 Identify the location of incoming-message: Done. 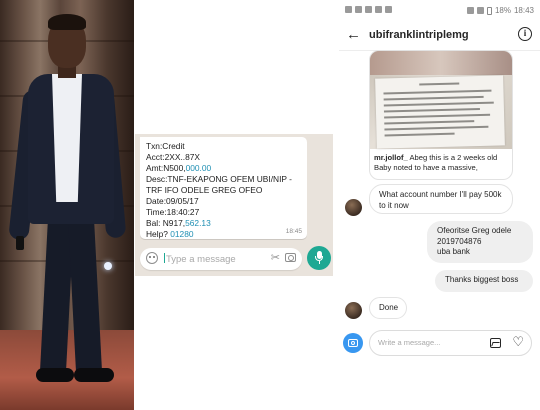
(388, 308).